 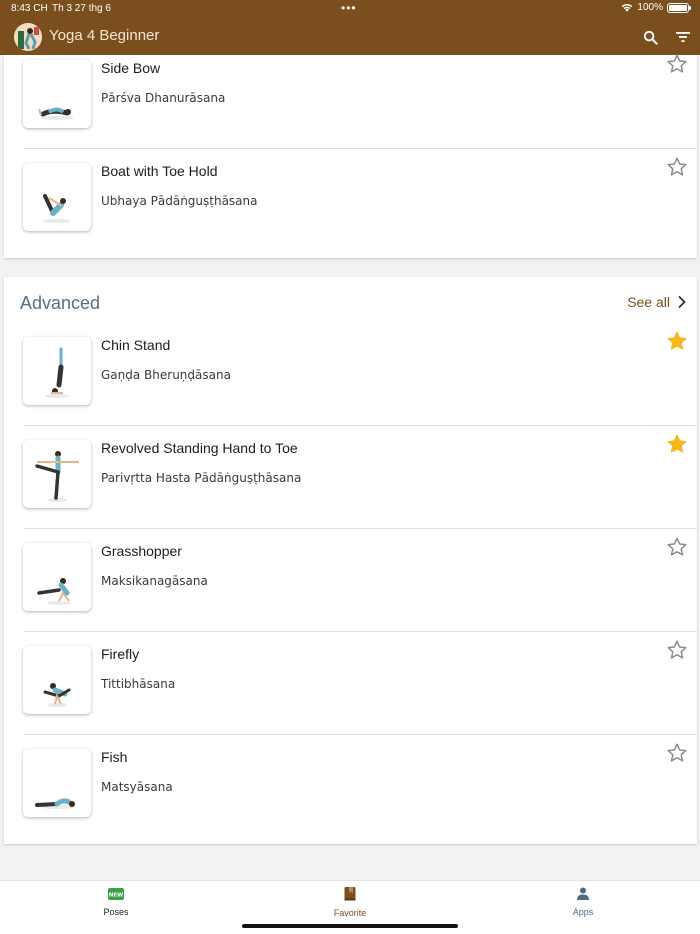 What do you see at coordinates (350, 580) in the screenshot?
I see `pose-row: Grasshopper Maksikanagāsana` at bounding box center [350, 580].